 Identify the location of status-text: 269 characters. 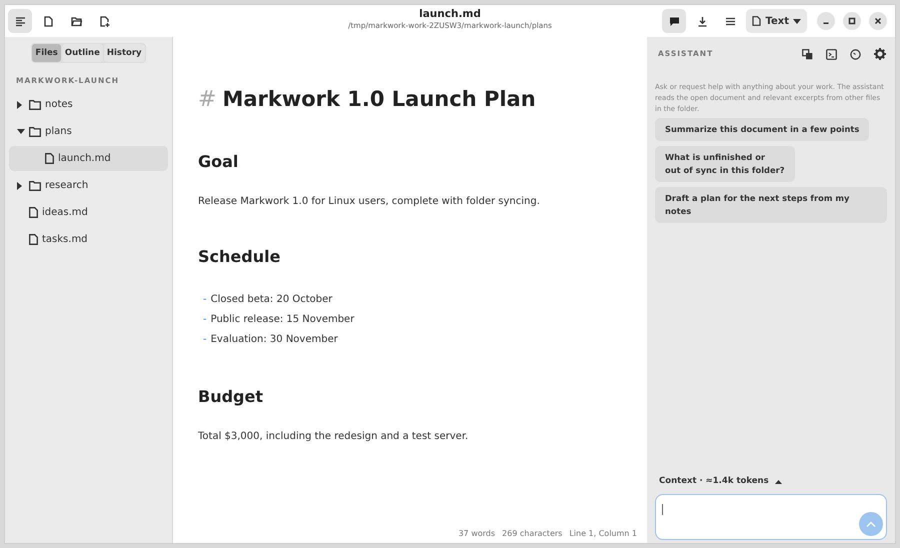
(532, 534).